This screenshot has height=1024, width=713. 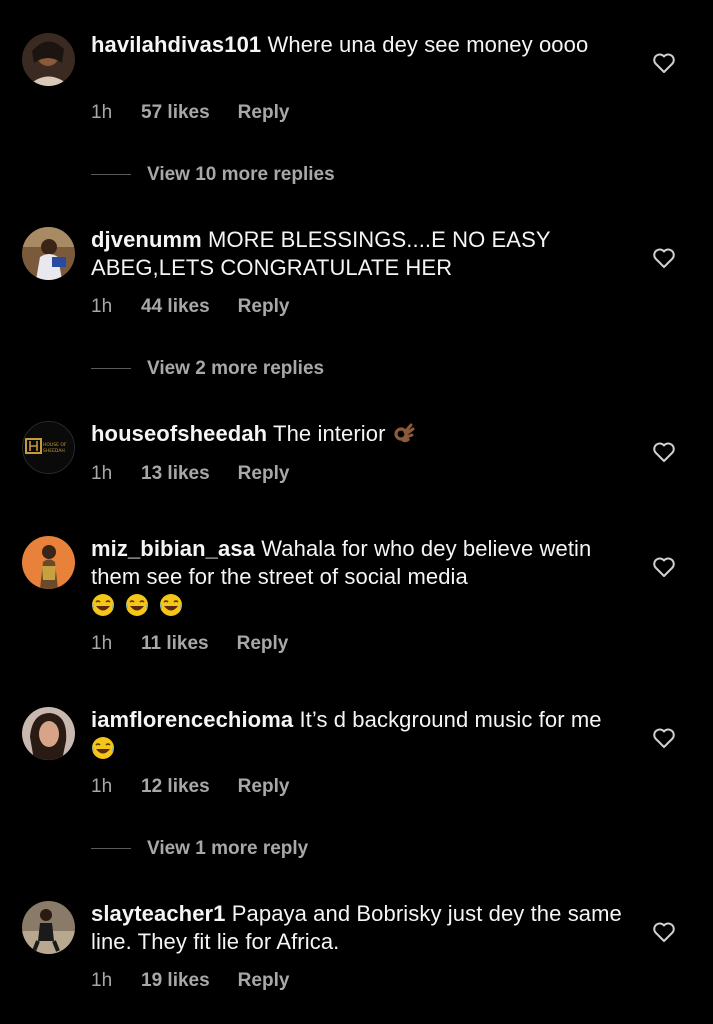 I want to click on comment-text: houseofsheedah The interior, so click(x=361, y=434).